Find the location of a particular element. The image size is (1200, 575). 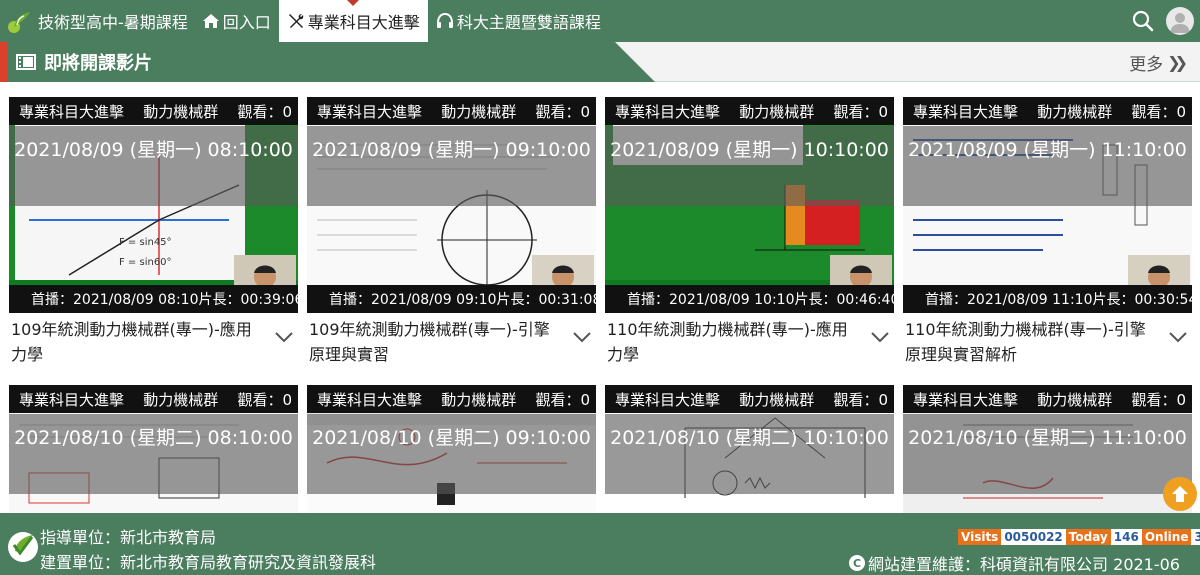

schedule-overlay: 2021/08/09 (星期一) 11:10:00 is located at coordinates (1047, 166).